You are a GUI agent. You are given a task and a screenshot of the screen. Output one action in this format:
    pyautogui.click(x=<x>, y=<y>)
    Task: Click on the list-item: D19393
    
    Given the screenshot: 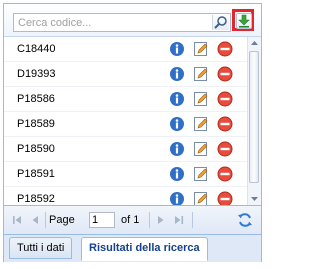 What is the action you would take?
    pyautogui.click(x=132, y=74)
    